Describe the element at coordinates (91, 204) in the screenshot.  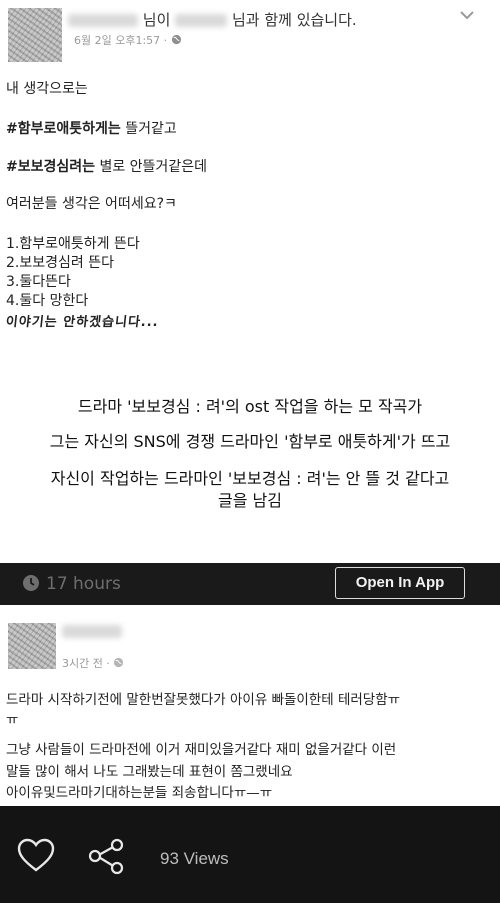
I see `post-line: 여러분들 생각은 어떠세요?ㅋ` at that location.